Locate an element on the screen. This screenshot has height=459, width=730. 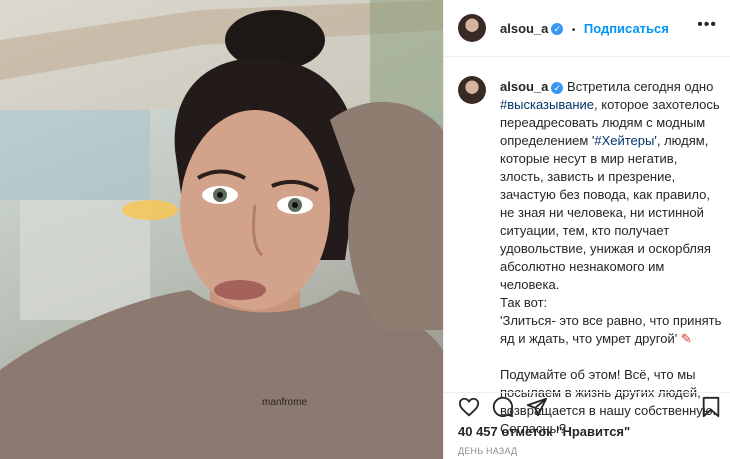
sweater-print: manfrome is located at coordinates (284, 402).